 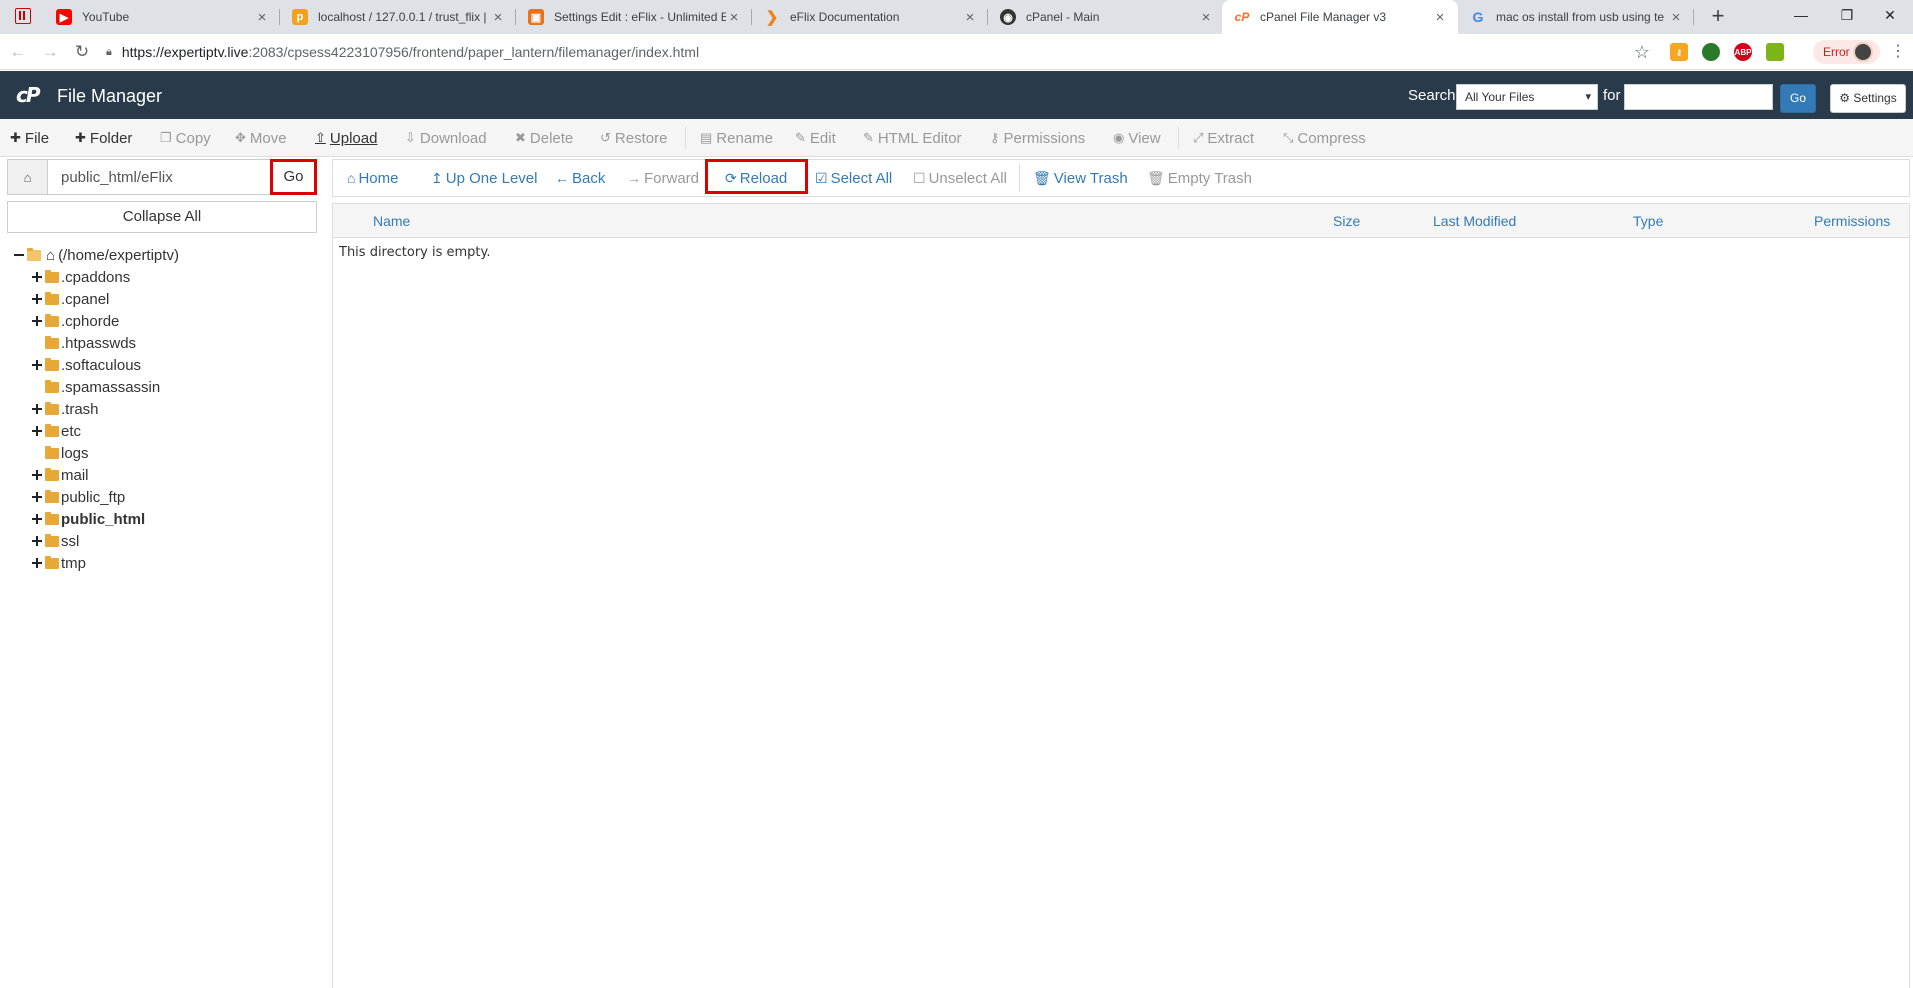 What do you see at coordinates (1199, 178) in the screenshot?
I see `empty-trash-button: 🗑︎ Empty Trash` at bounding box center [1199, 178].